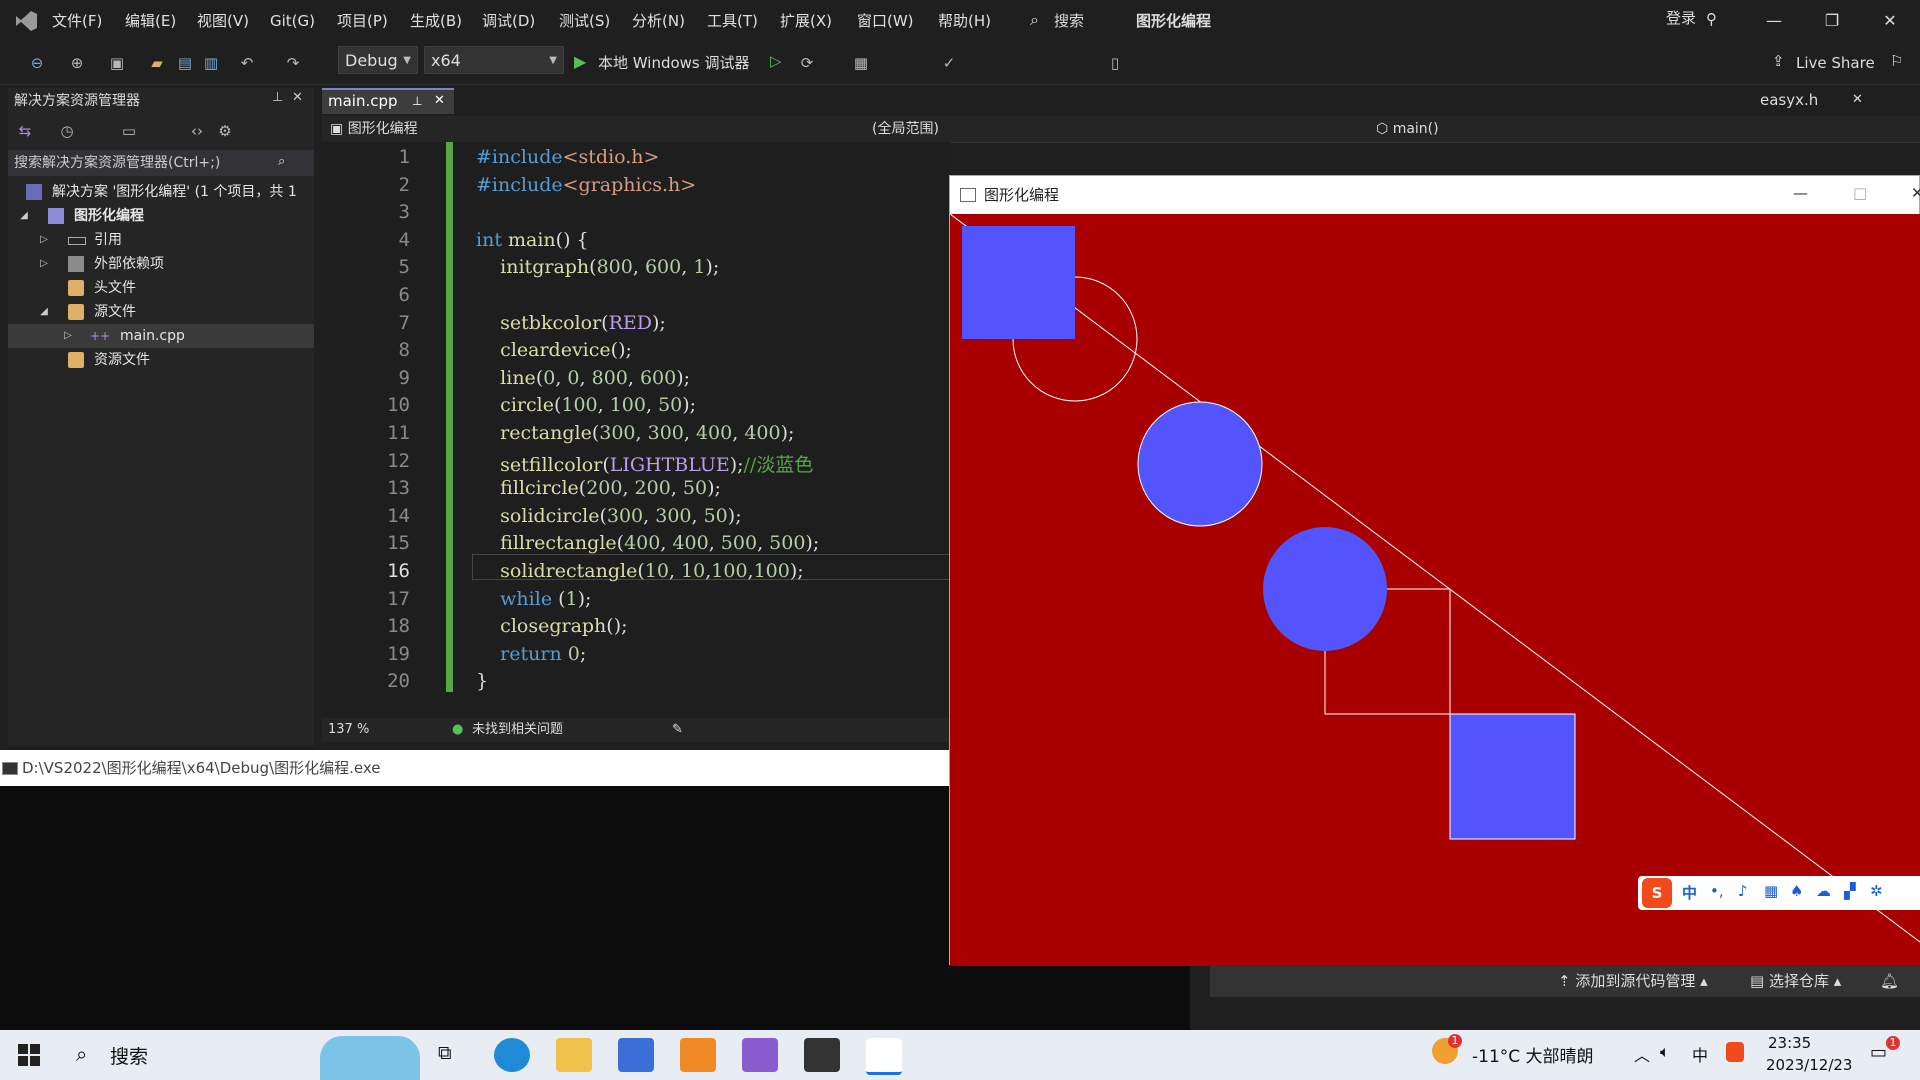 This screenshot has width=1920, height=1080. Describe the element at coordinates (1896, 61) in the screenshot. I see `feedback-icon: ⚐` at that location.